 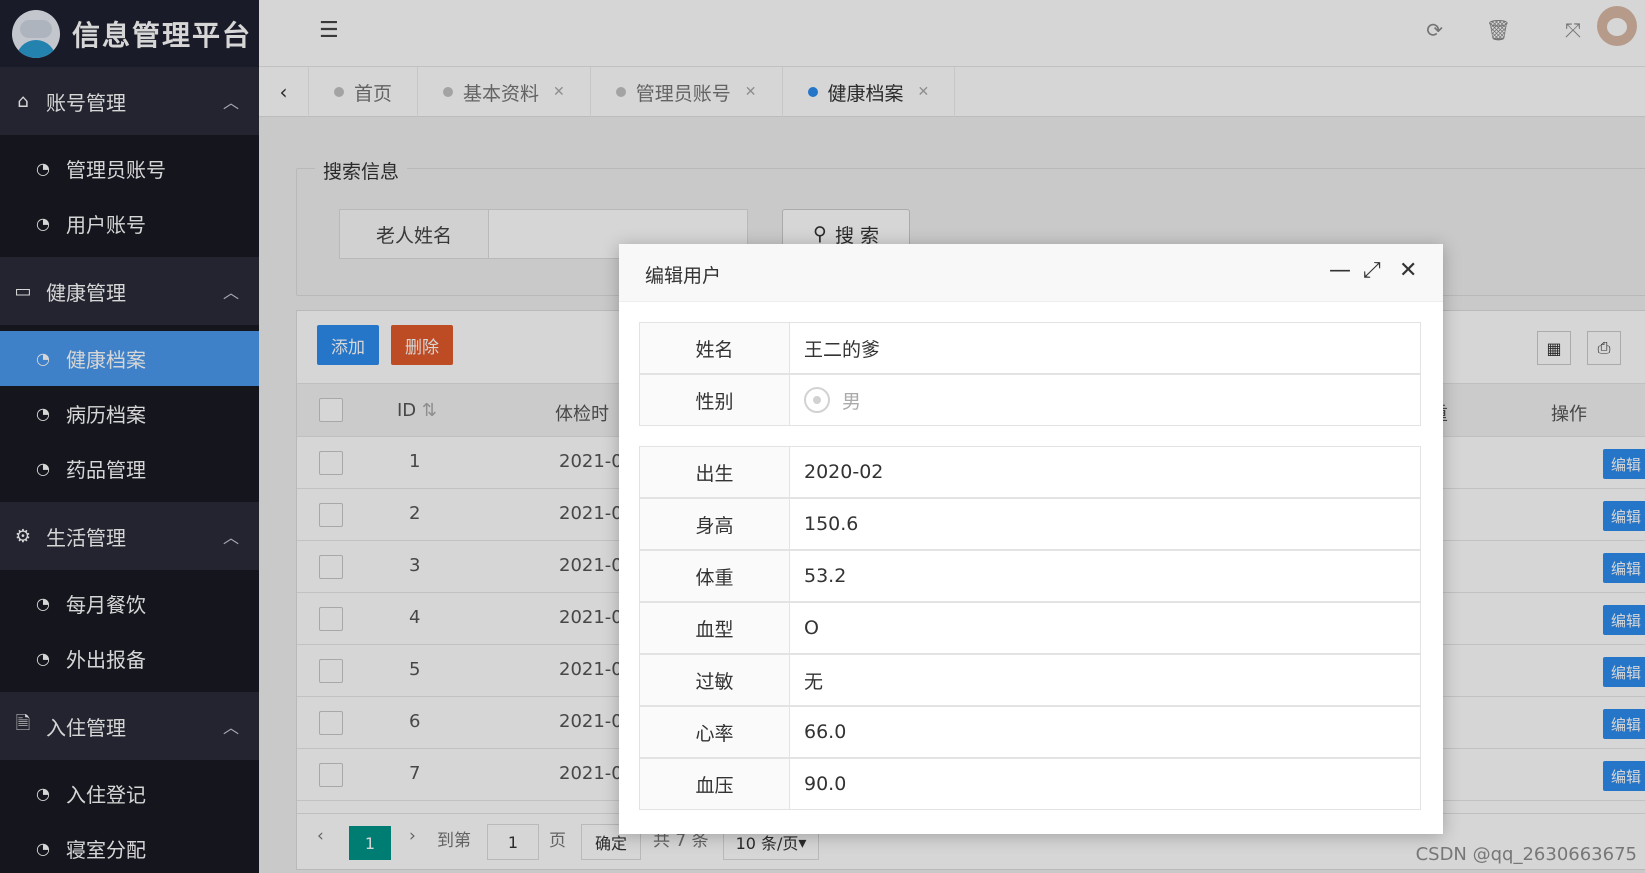 What do you see at coordinates (1105, 628) in the screenshot?
I see `form-input: O` at bounding box center [1105, 628].